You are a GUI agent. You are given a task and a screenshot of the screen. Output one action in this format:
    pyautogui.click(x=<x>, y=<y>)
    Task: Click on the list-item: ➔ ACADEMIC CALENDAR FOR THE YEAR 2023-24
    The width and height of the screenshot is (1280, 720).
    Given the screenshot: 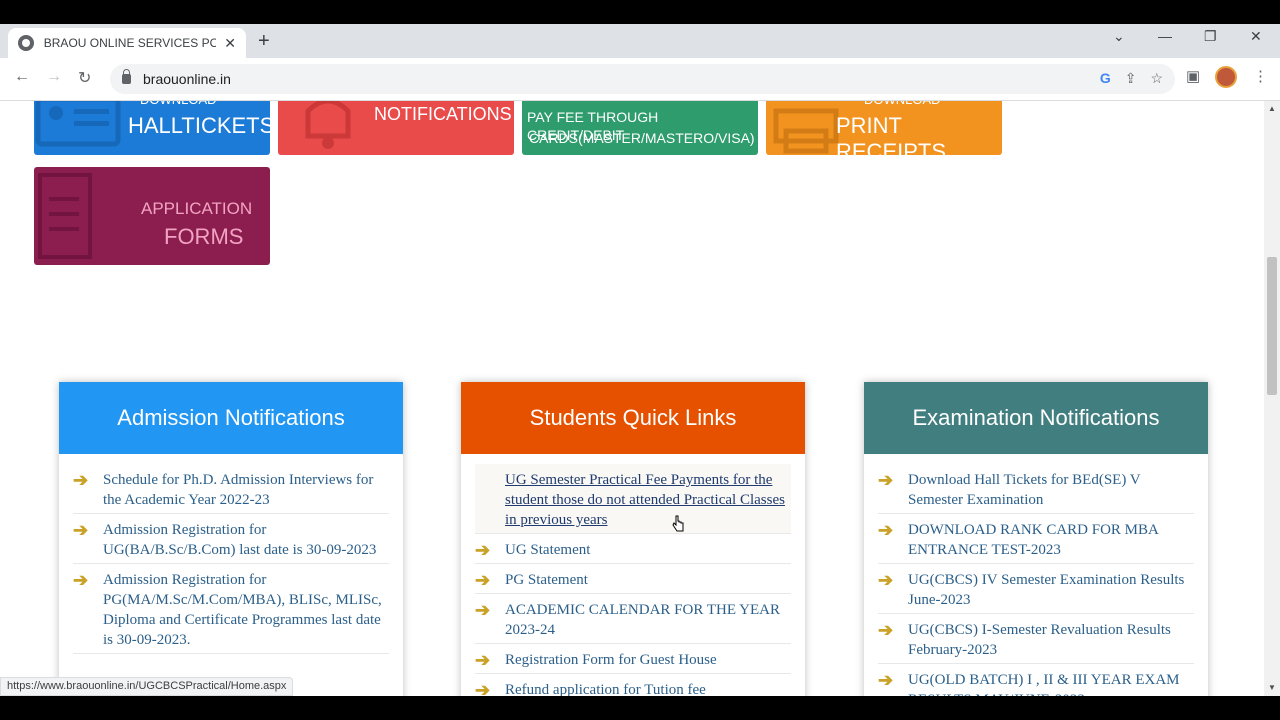 What is the action you would take?
    pyautogui.click(x=633, y=619)
    